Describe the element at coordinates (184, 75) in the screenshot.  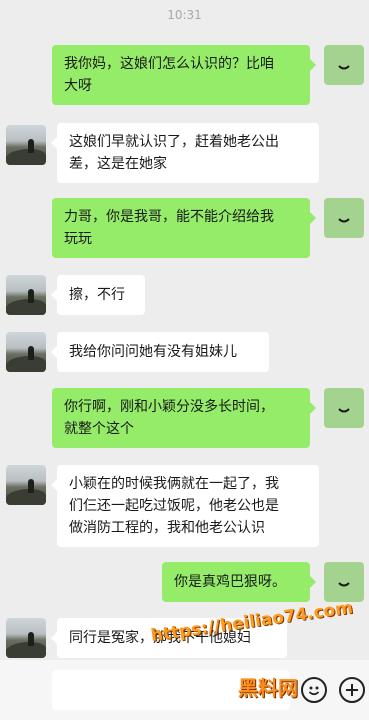
I see `message-bubble-self: 我你妈，这娘们怎么认识的？比咱 大呀` at that location.